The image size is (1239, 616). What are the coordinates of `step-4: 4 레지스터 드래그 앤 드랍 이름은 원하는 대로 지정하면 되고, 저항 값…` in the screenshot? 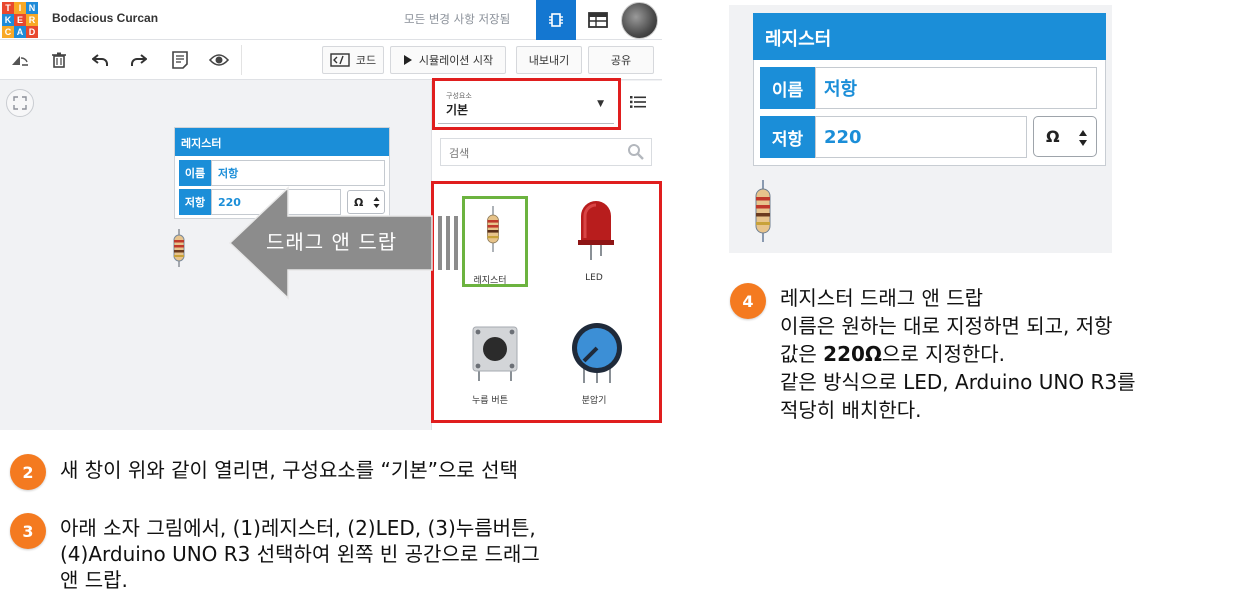 It's located at (932, 353).